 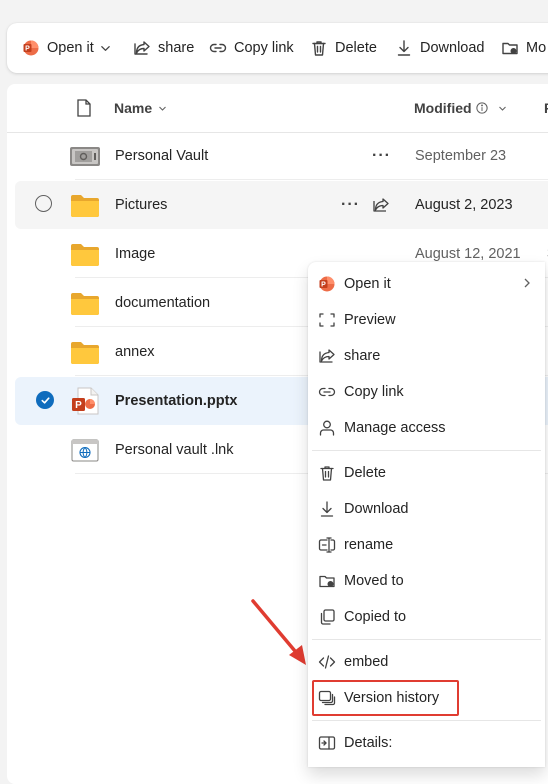 What do you see at coordinates (43, 203) in the screenshot?
I see `select-radio` at bounding box center [43, 203].